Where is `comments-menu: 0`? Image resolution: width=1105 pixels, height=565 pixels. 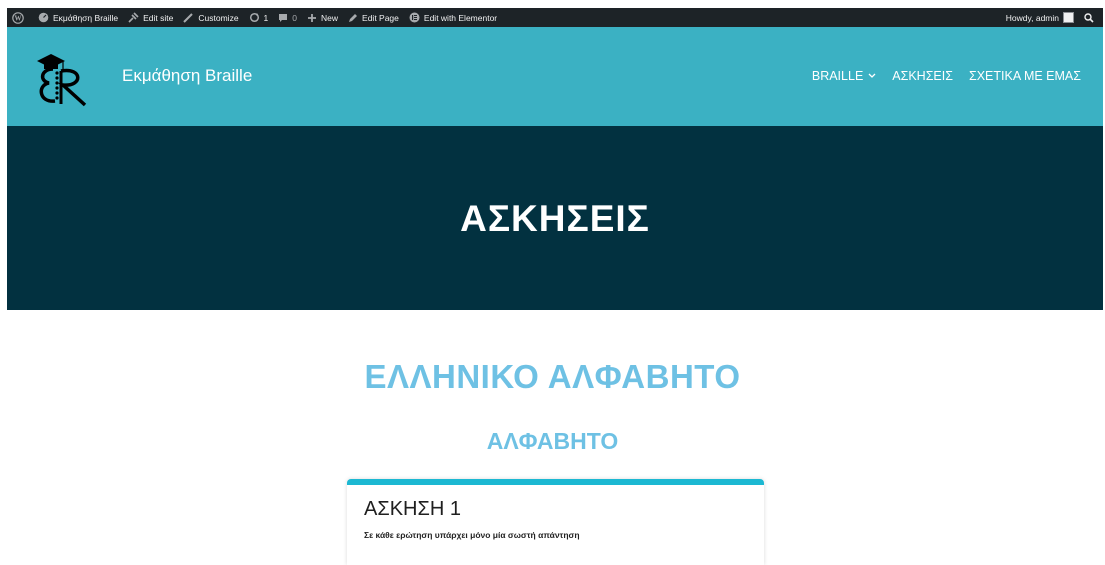
comments-menu: 0 is located at coordinates (287, 17).